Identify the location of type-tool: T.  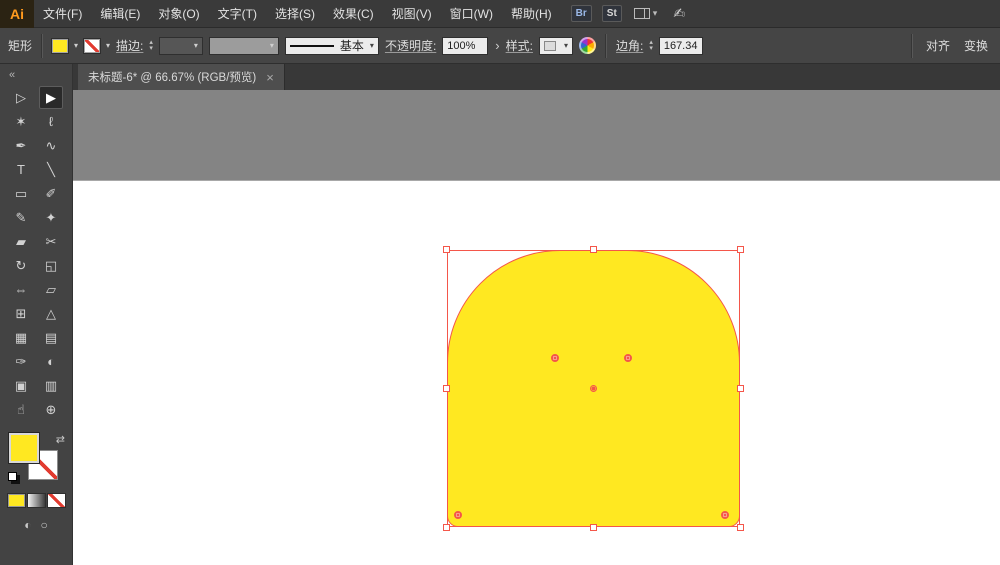
(21, 169).